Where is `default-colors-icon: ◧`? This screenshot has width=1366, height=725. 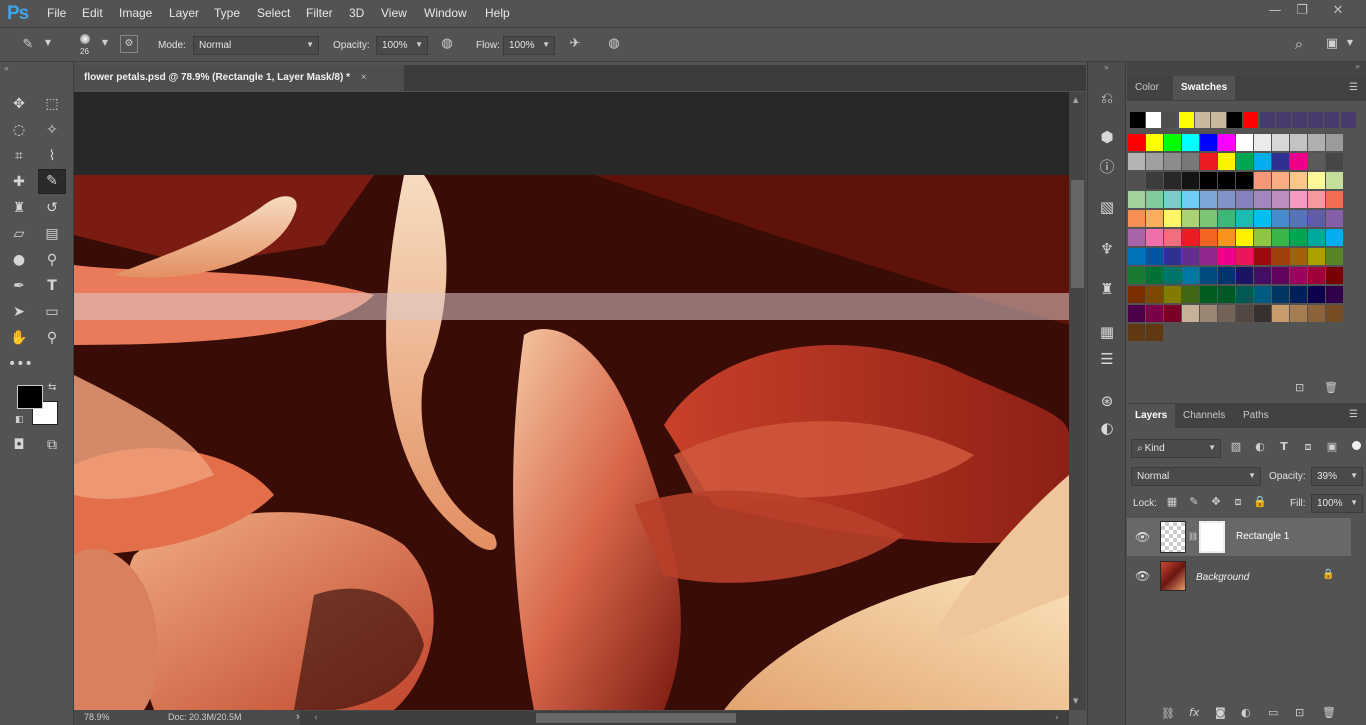
default-colors-icon: ◧ is located at coordinates (19, 420).